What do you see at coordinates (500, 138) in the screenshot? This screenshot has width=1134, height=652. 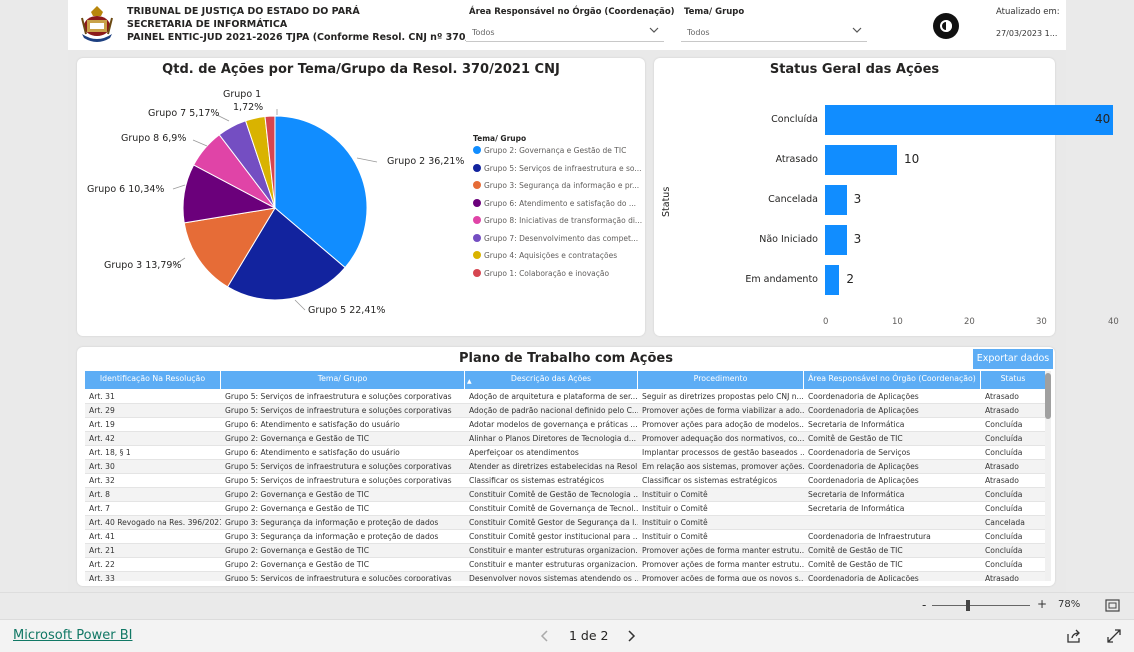 I see `pie-legend-title: Tema/ Grupo` at bounding box center [500, 138].